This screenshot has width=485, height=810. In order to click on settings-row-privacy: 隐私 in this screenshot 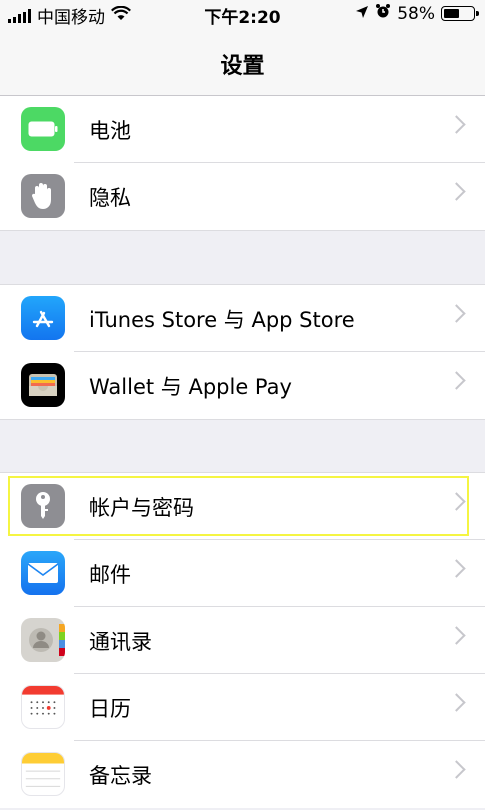, I will do `click(242, 196)`.